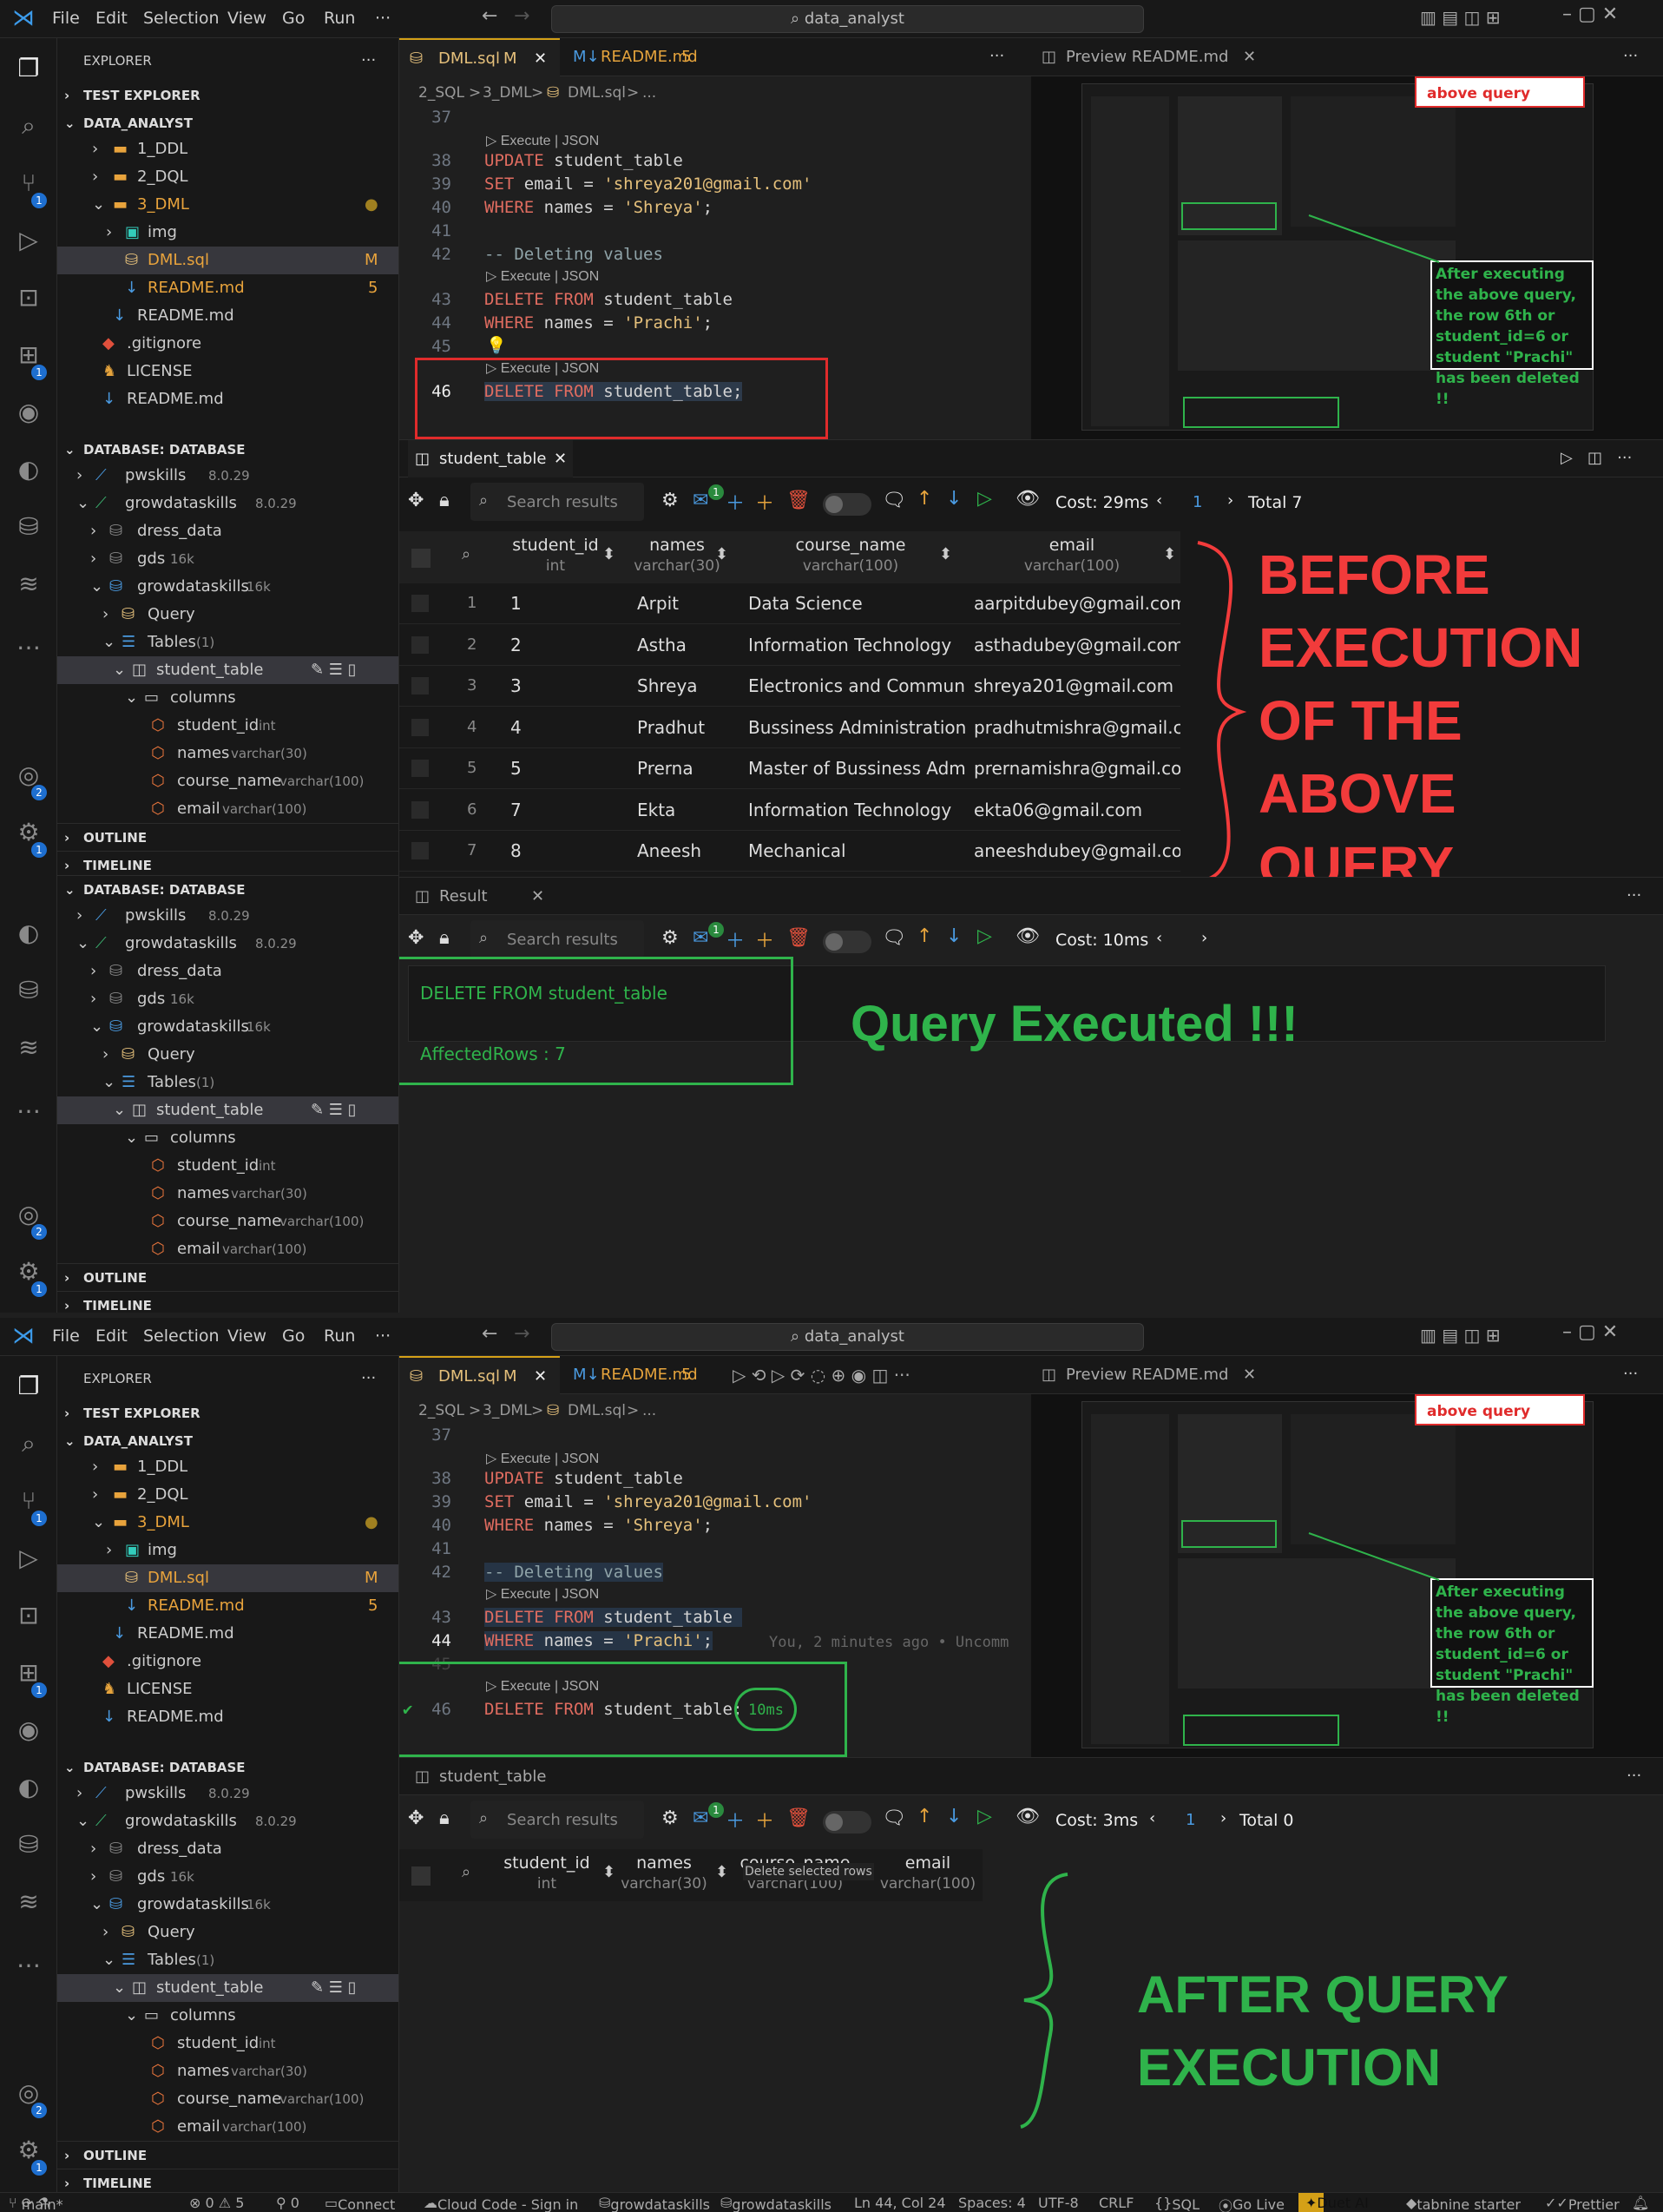  I want to click on file-gitignore: ◆ .gitignore, so click(228, 344).